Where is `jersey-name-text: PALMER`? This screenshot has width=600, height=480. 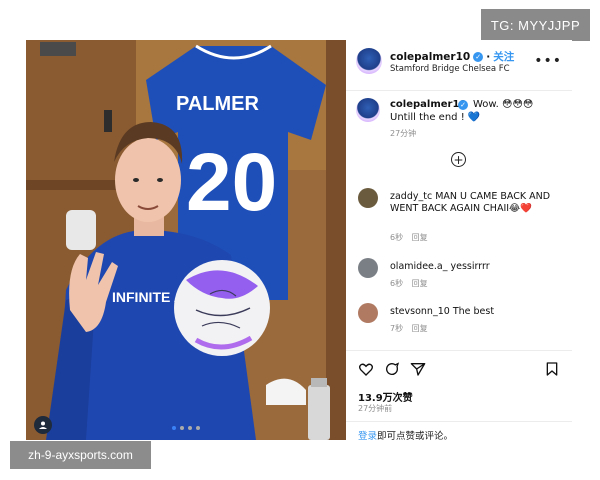
jersey-name-text: PALMER is located at coordinates (218, 104).